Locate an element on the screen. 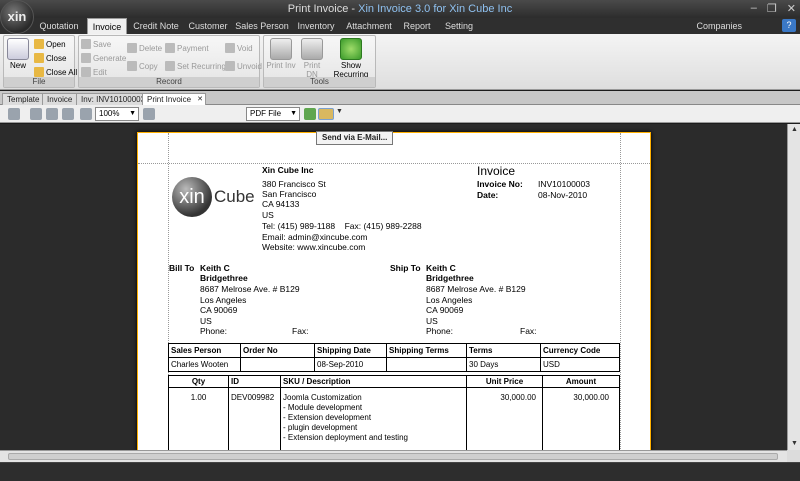  bill-to-line1: 8687 Melrose Ave. # B129 is located at coordinates (250, 289).